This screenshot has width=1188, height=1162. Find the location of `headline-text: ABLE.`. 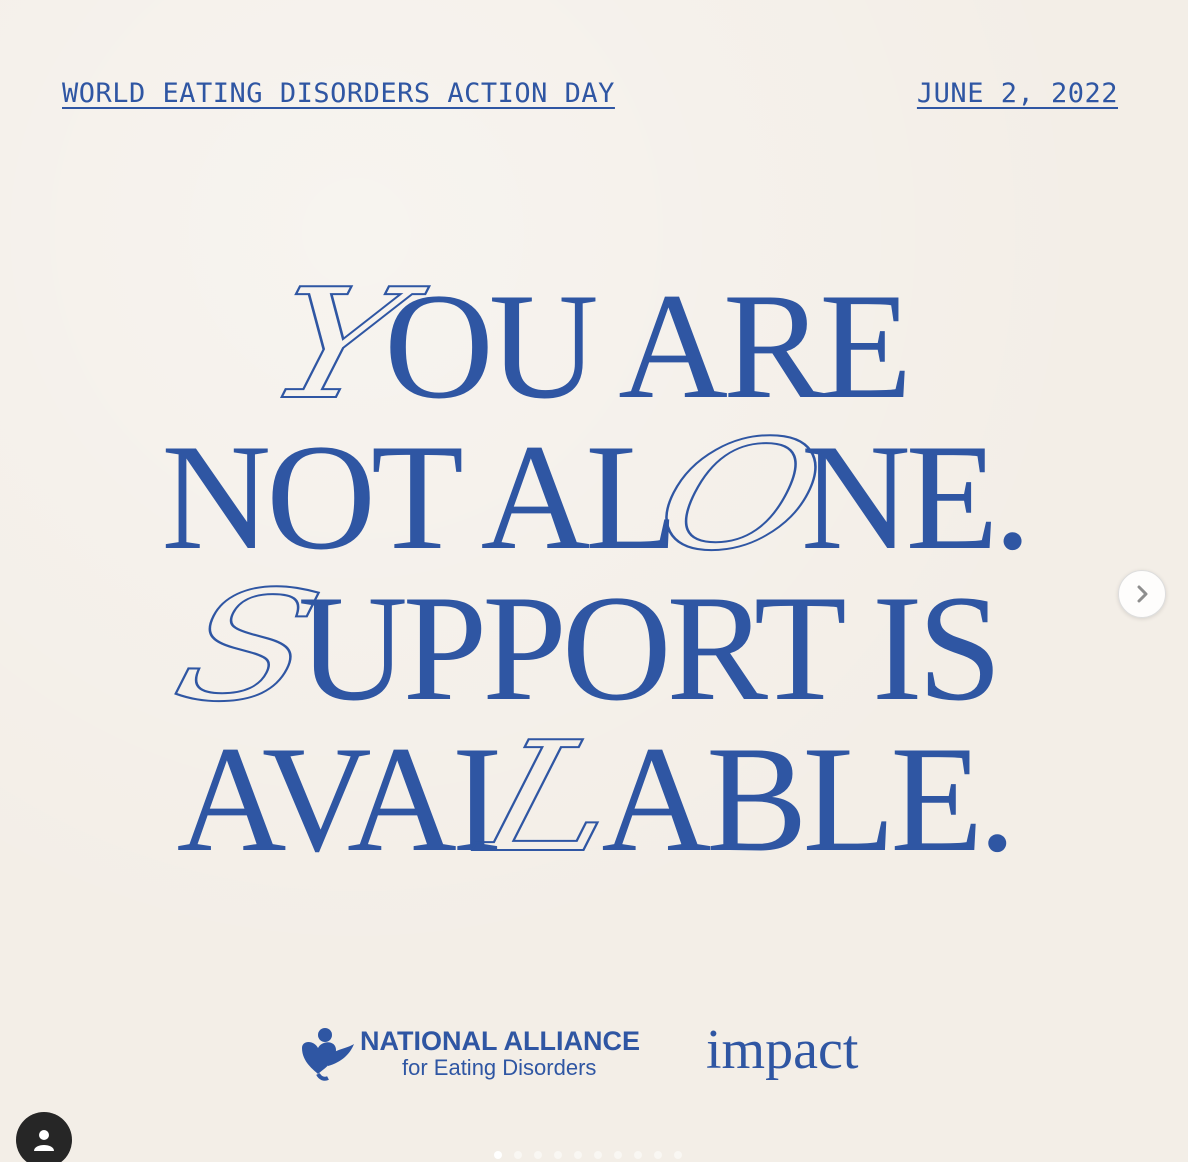

headline-text: ABLE. is located at coordinates (808, 799).